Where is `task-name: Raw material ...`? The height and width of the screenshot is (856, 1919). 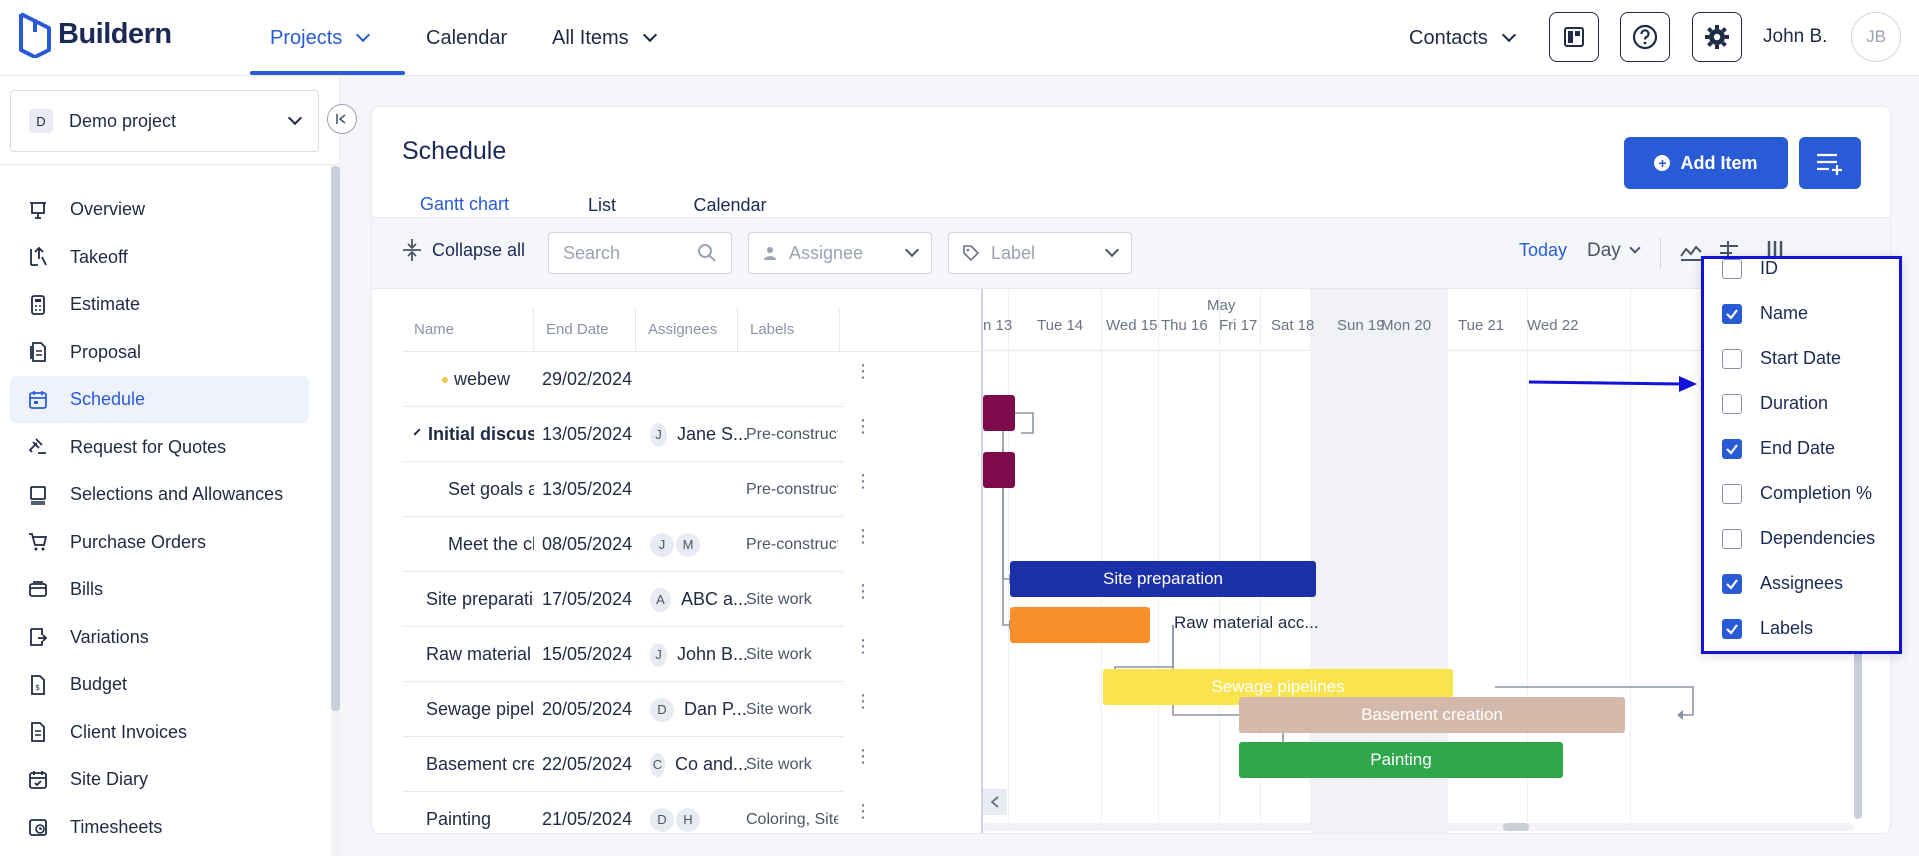 task-name: Raw material ... is located at coordinates (480, 654).